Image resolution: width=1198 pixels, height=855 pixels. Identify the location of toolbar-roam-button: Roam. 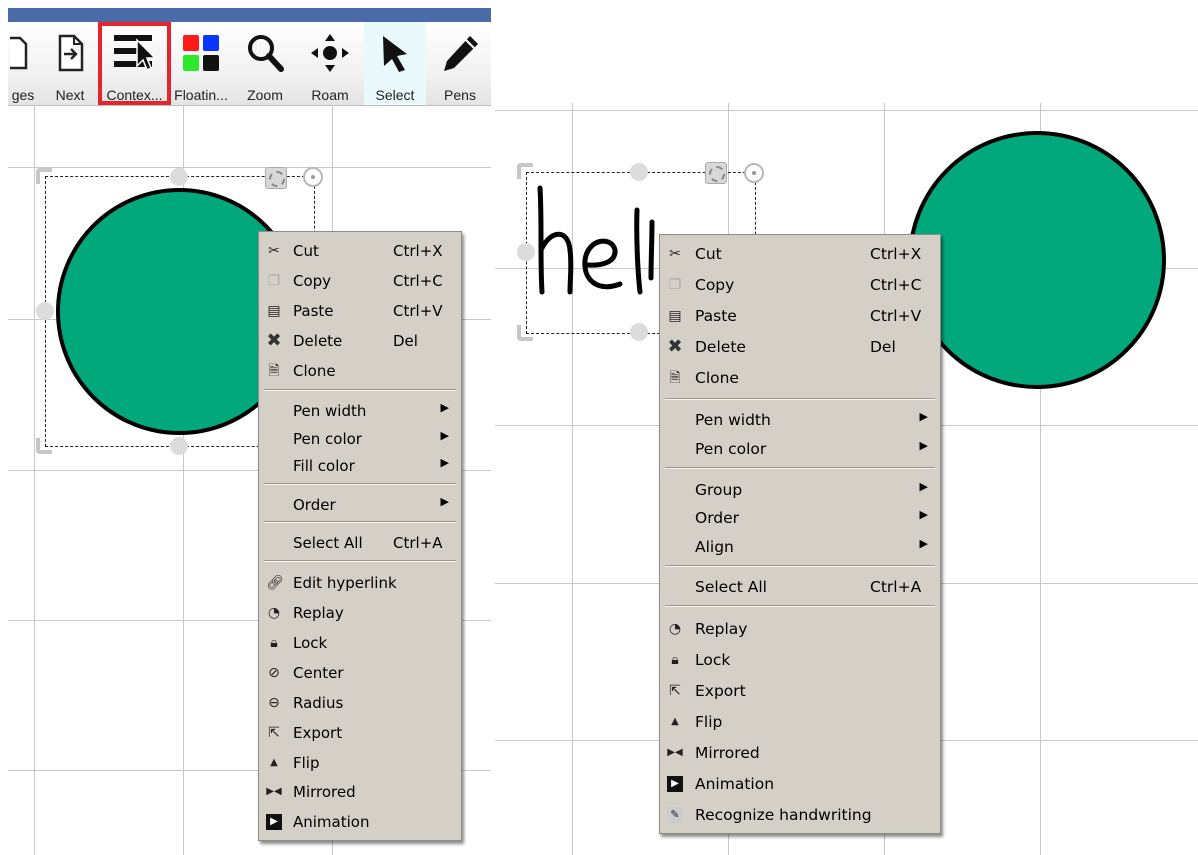
(330, 63).